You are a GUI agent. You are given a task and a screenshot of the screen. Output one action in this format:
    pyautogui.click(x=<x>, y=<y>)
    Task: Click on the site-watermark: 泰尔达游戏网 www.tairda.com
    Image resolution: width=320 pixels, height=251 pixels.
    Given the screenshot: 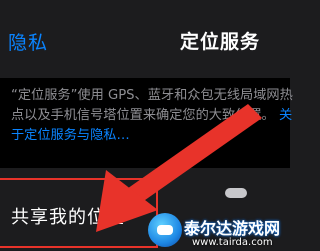 What is the action you would take?
    pyautogui.click(x=219, y=229)
    